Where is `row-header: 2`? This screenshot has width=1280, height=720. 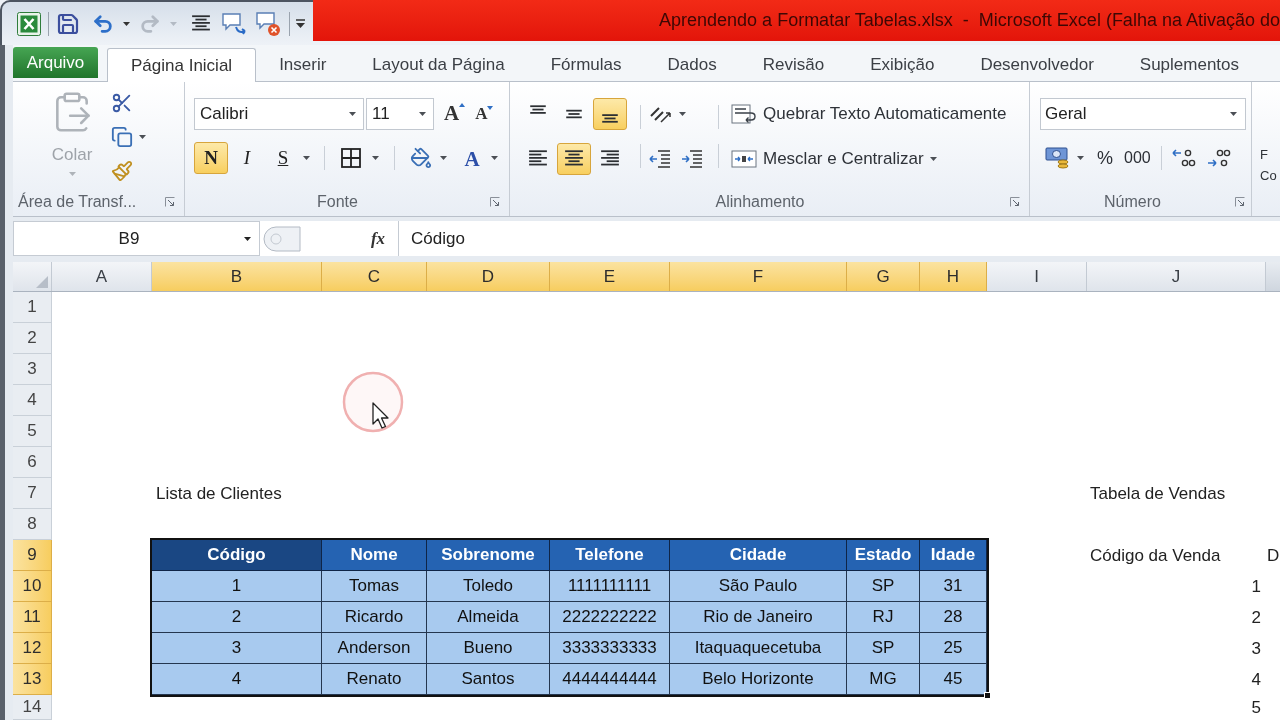 row-header: 2 is located at coordinates (32, 338).